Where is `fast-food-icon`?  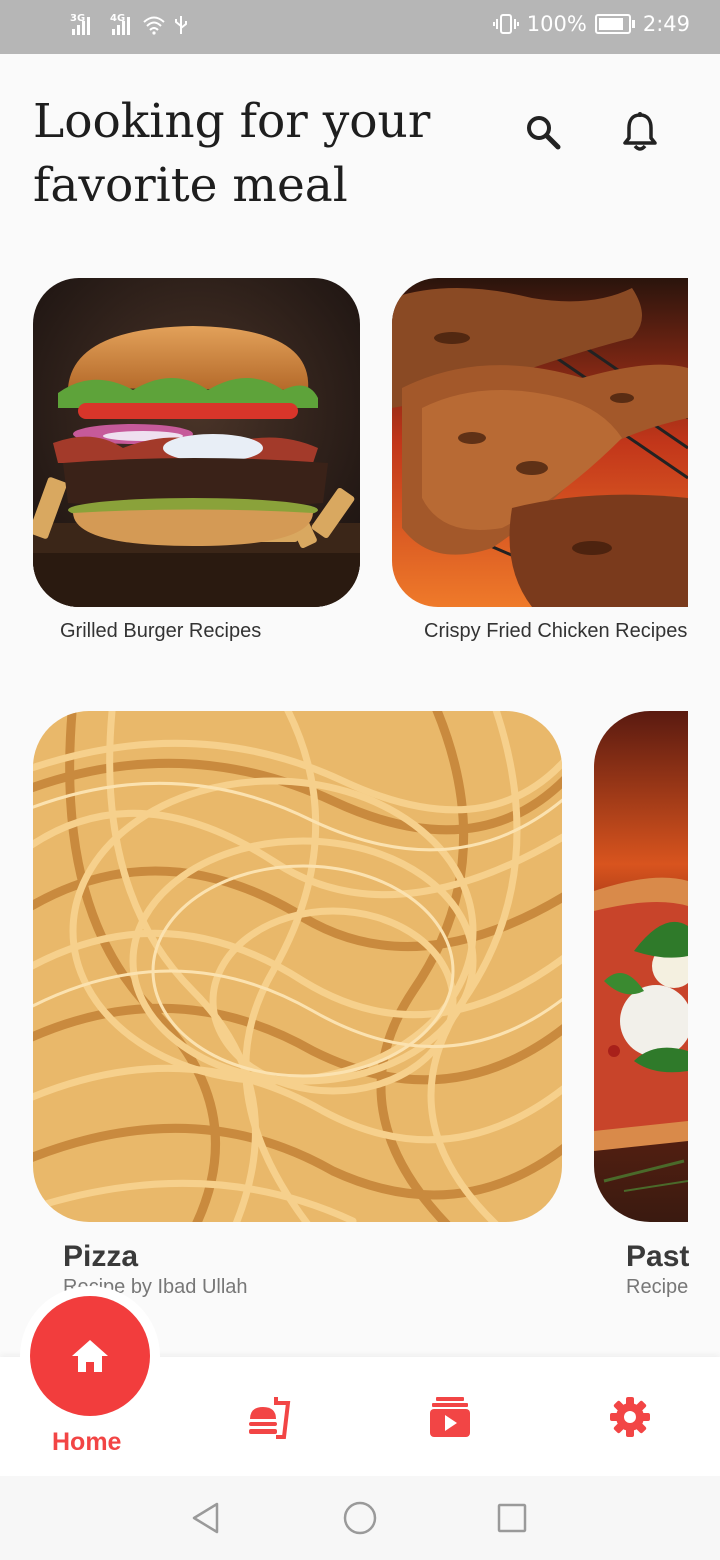 fast-food-icon is located at coordinates (270, 1418).